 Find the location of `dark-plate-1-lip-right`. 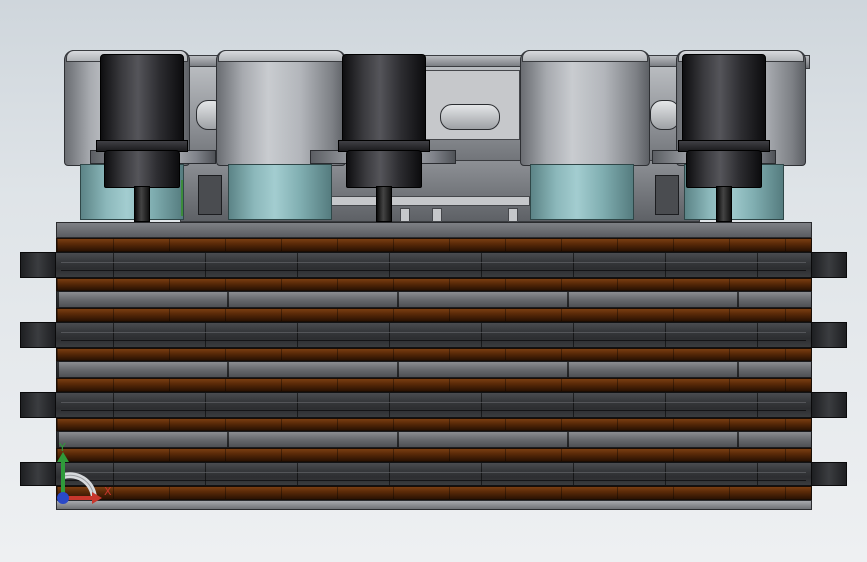

dark-plate-1-lip-right is located at coordinates (829, 265).